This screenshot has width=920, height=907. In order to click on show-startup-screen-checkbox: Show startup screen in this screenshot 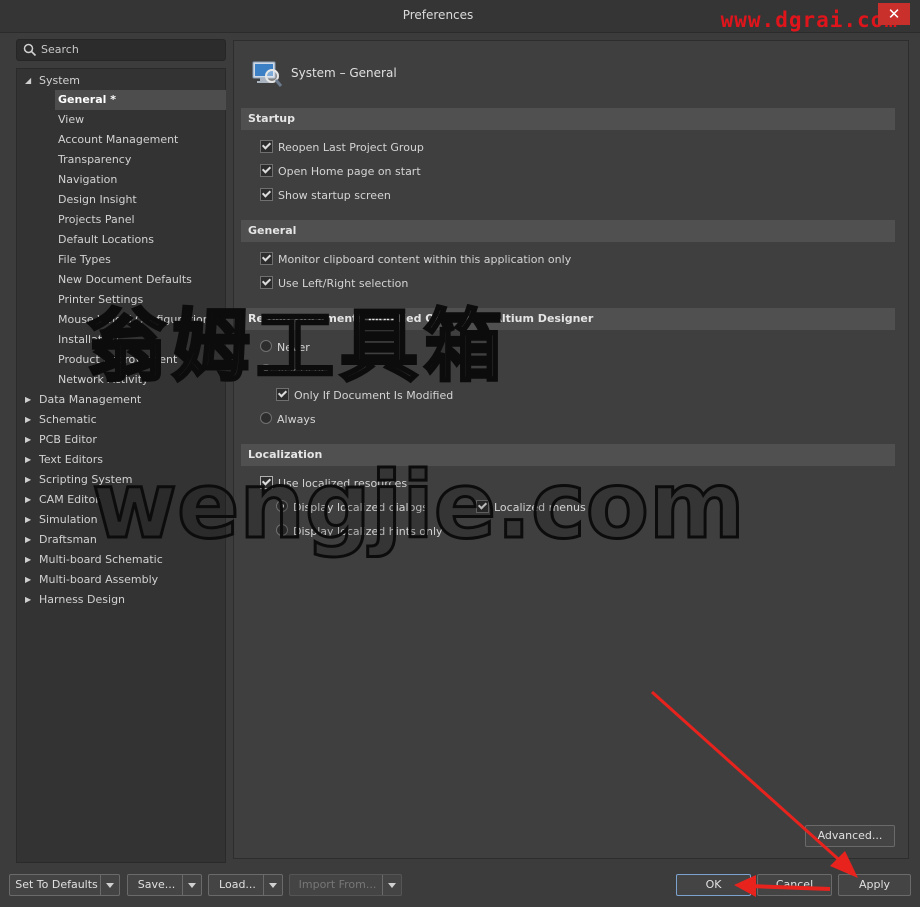, I will do `click(325, 196)`.